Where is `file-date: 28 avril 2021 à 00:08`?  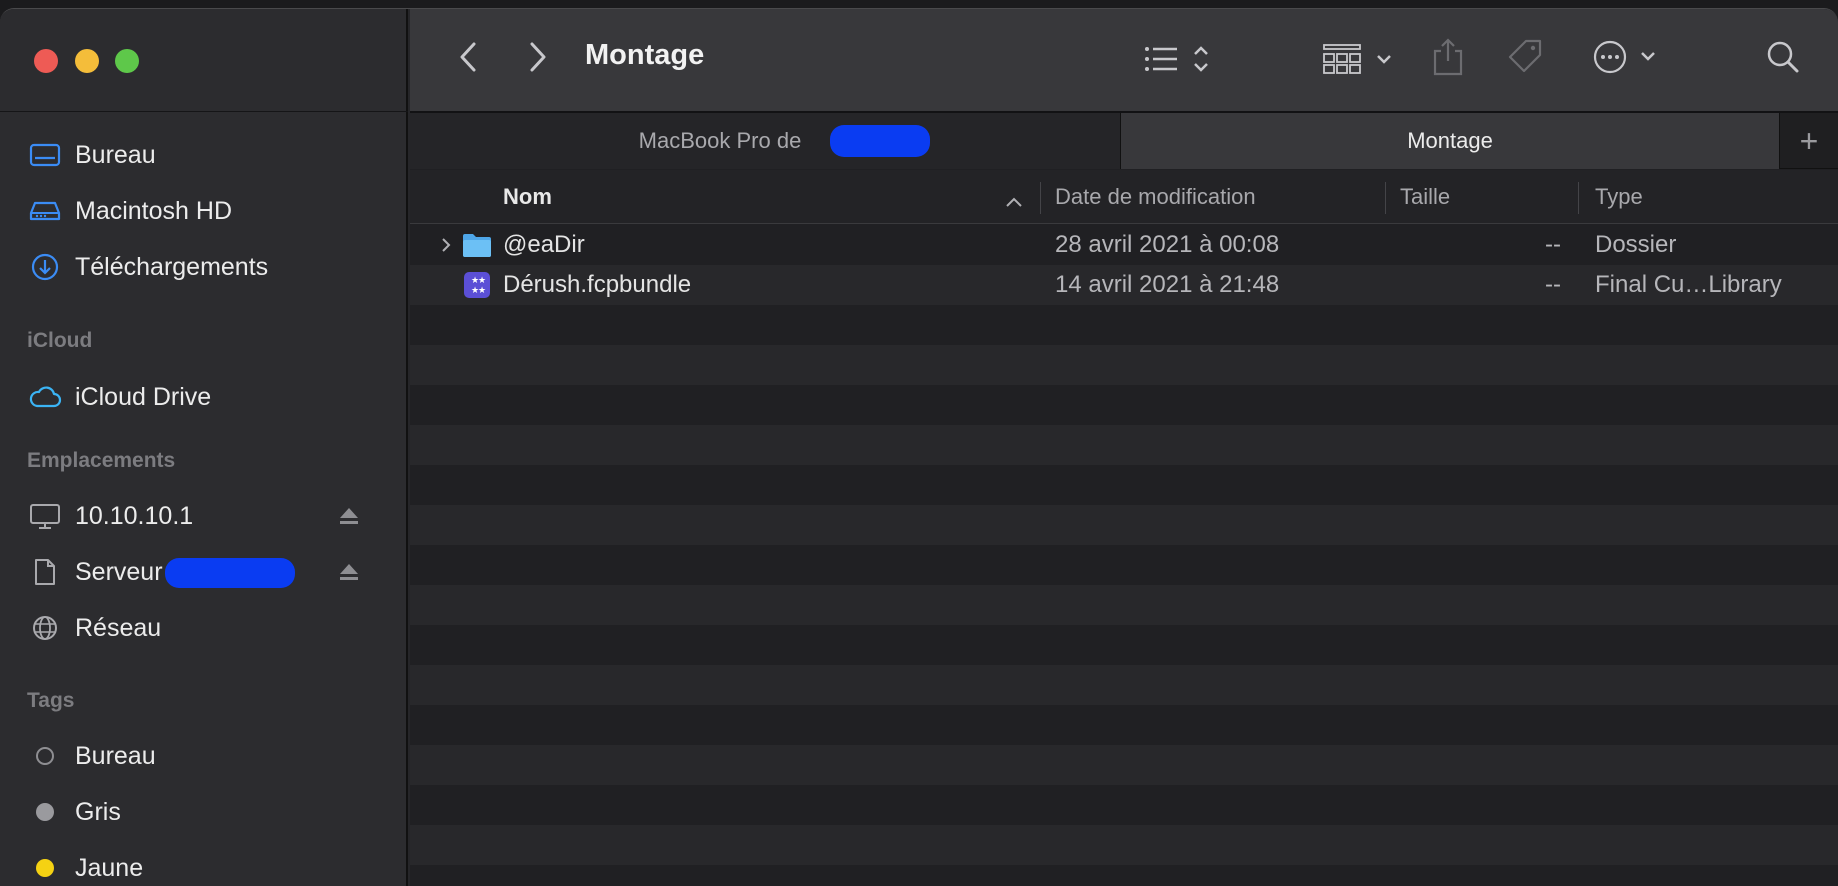
file-date: 28 avril 2021 à 00:08 is located at coordinates (1167, 244).